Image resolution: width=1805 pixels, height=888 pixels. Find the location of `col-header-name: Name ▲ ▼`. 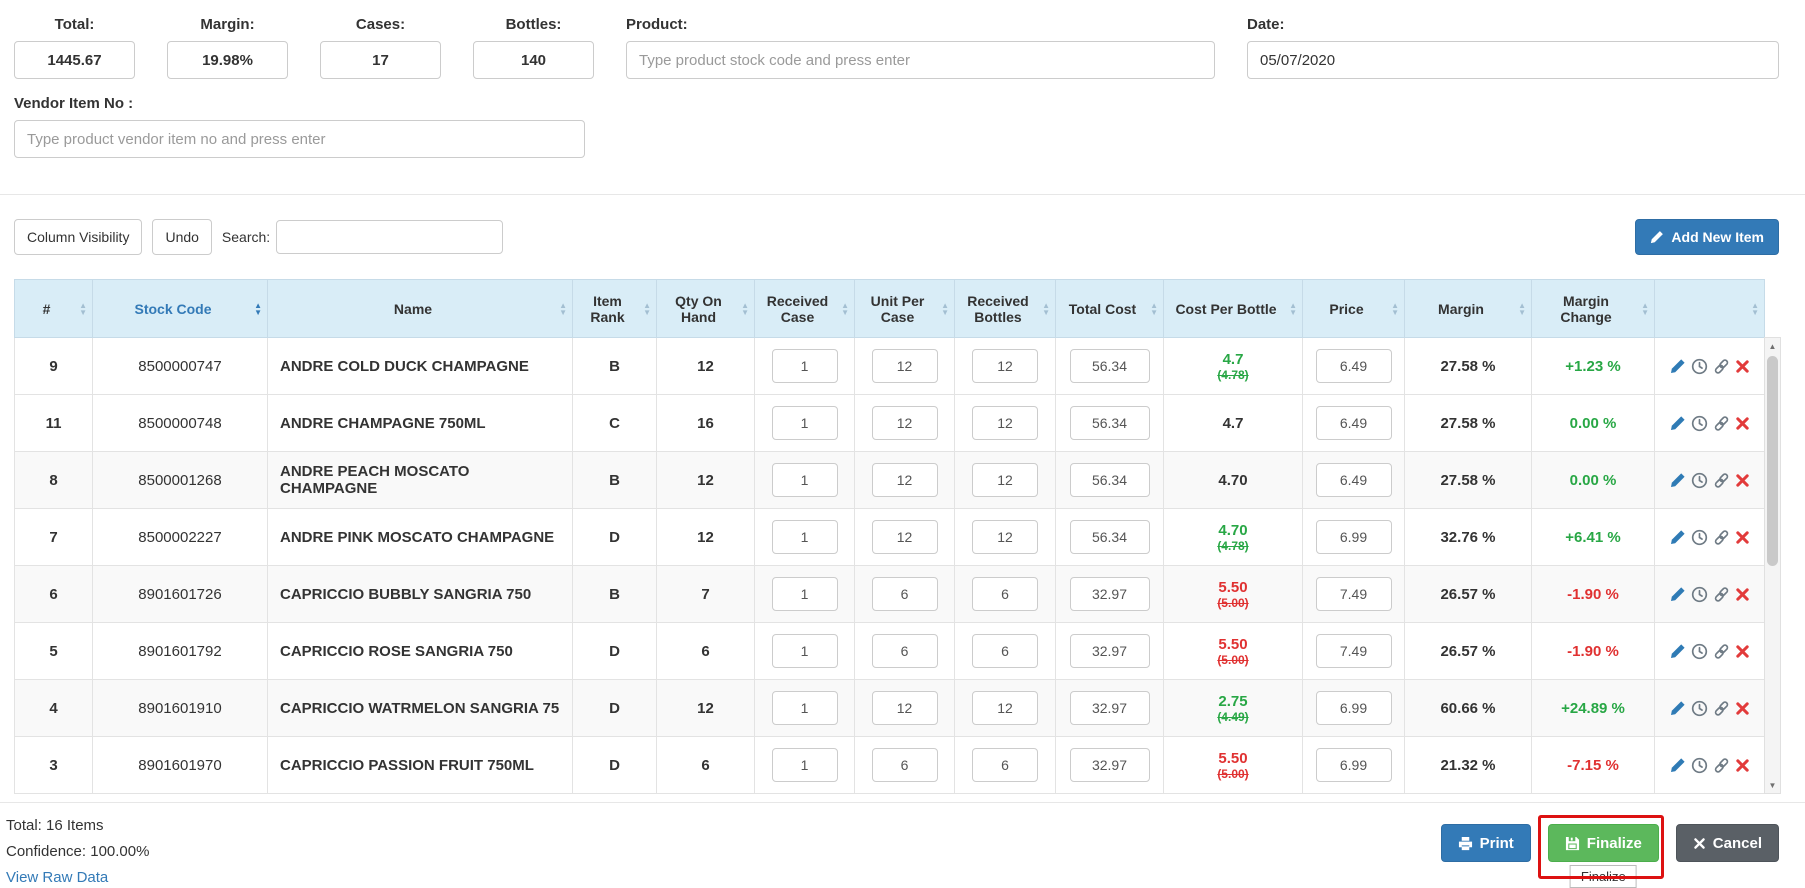

col-header-name: Name ▲ ▼ is located at coordinates (420, 308).